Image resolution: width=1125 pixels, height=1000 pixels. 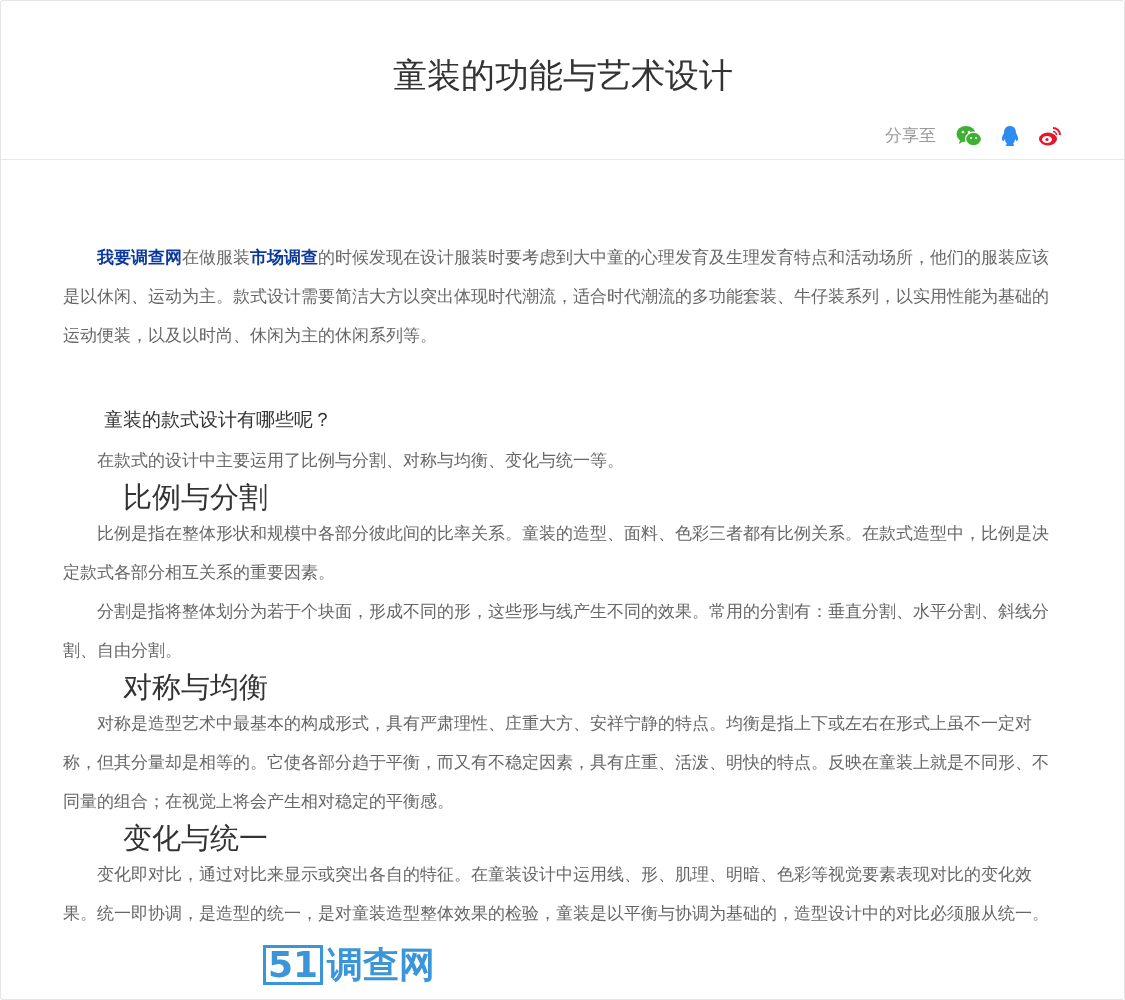 I want to click on article-link: 我要调查网, so click(x=139, y=256).